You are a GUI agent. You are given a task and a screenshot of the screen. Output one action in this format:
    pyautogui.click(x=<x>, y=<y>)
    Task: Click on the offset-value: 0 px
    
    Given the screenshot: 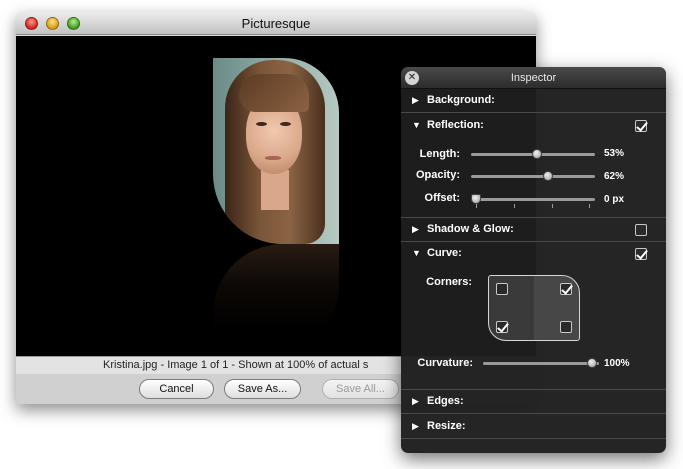 What is the action you would take?
    pyautogui.click(x=614, y=199)
    